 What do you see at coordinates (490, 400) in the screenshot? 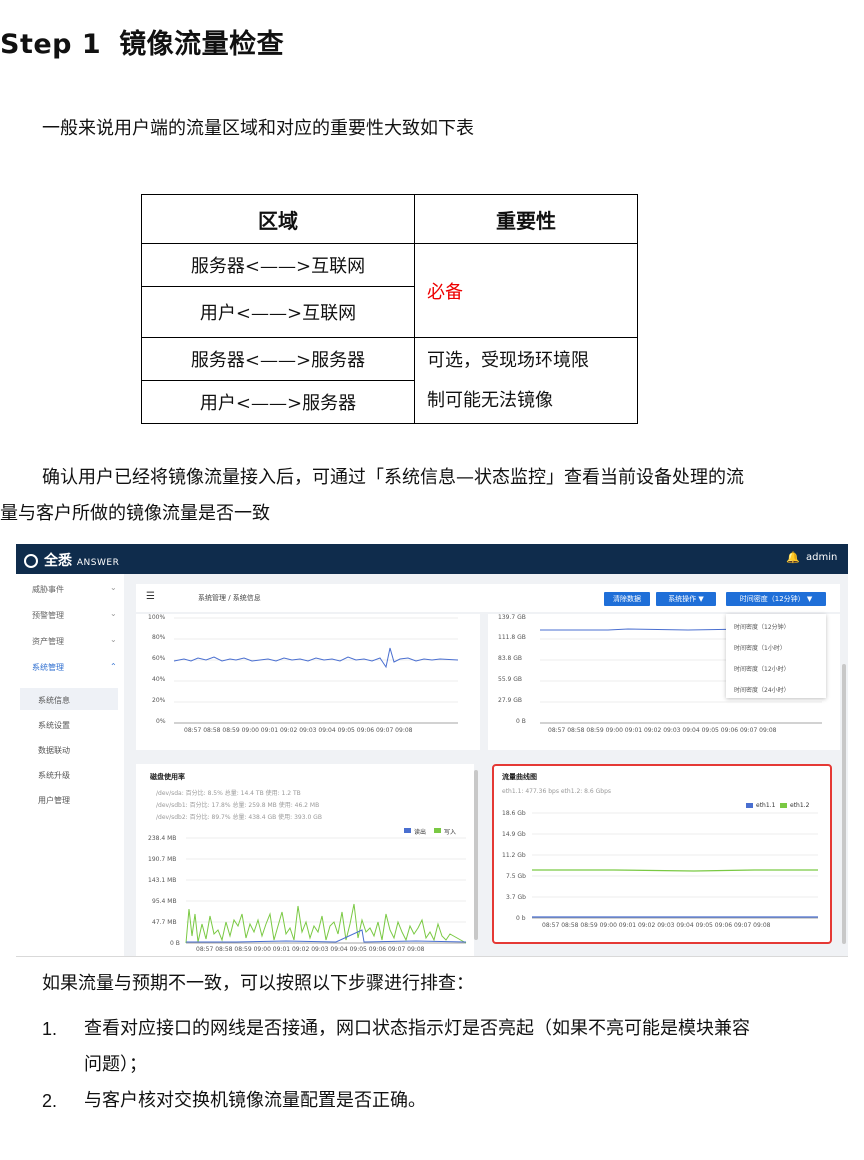
I see `importance-optional-line2: 制可能无法镜像` at bounding box center [490, 400].